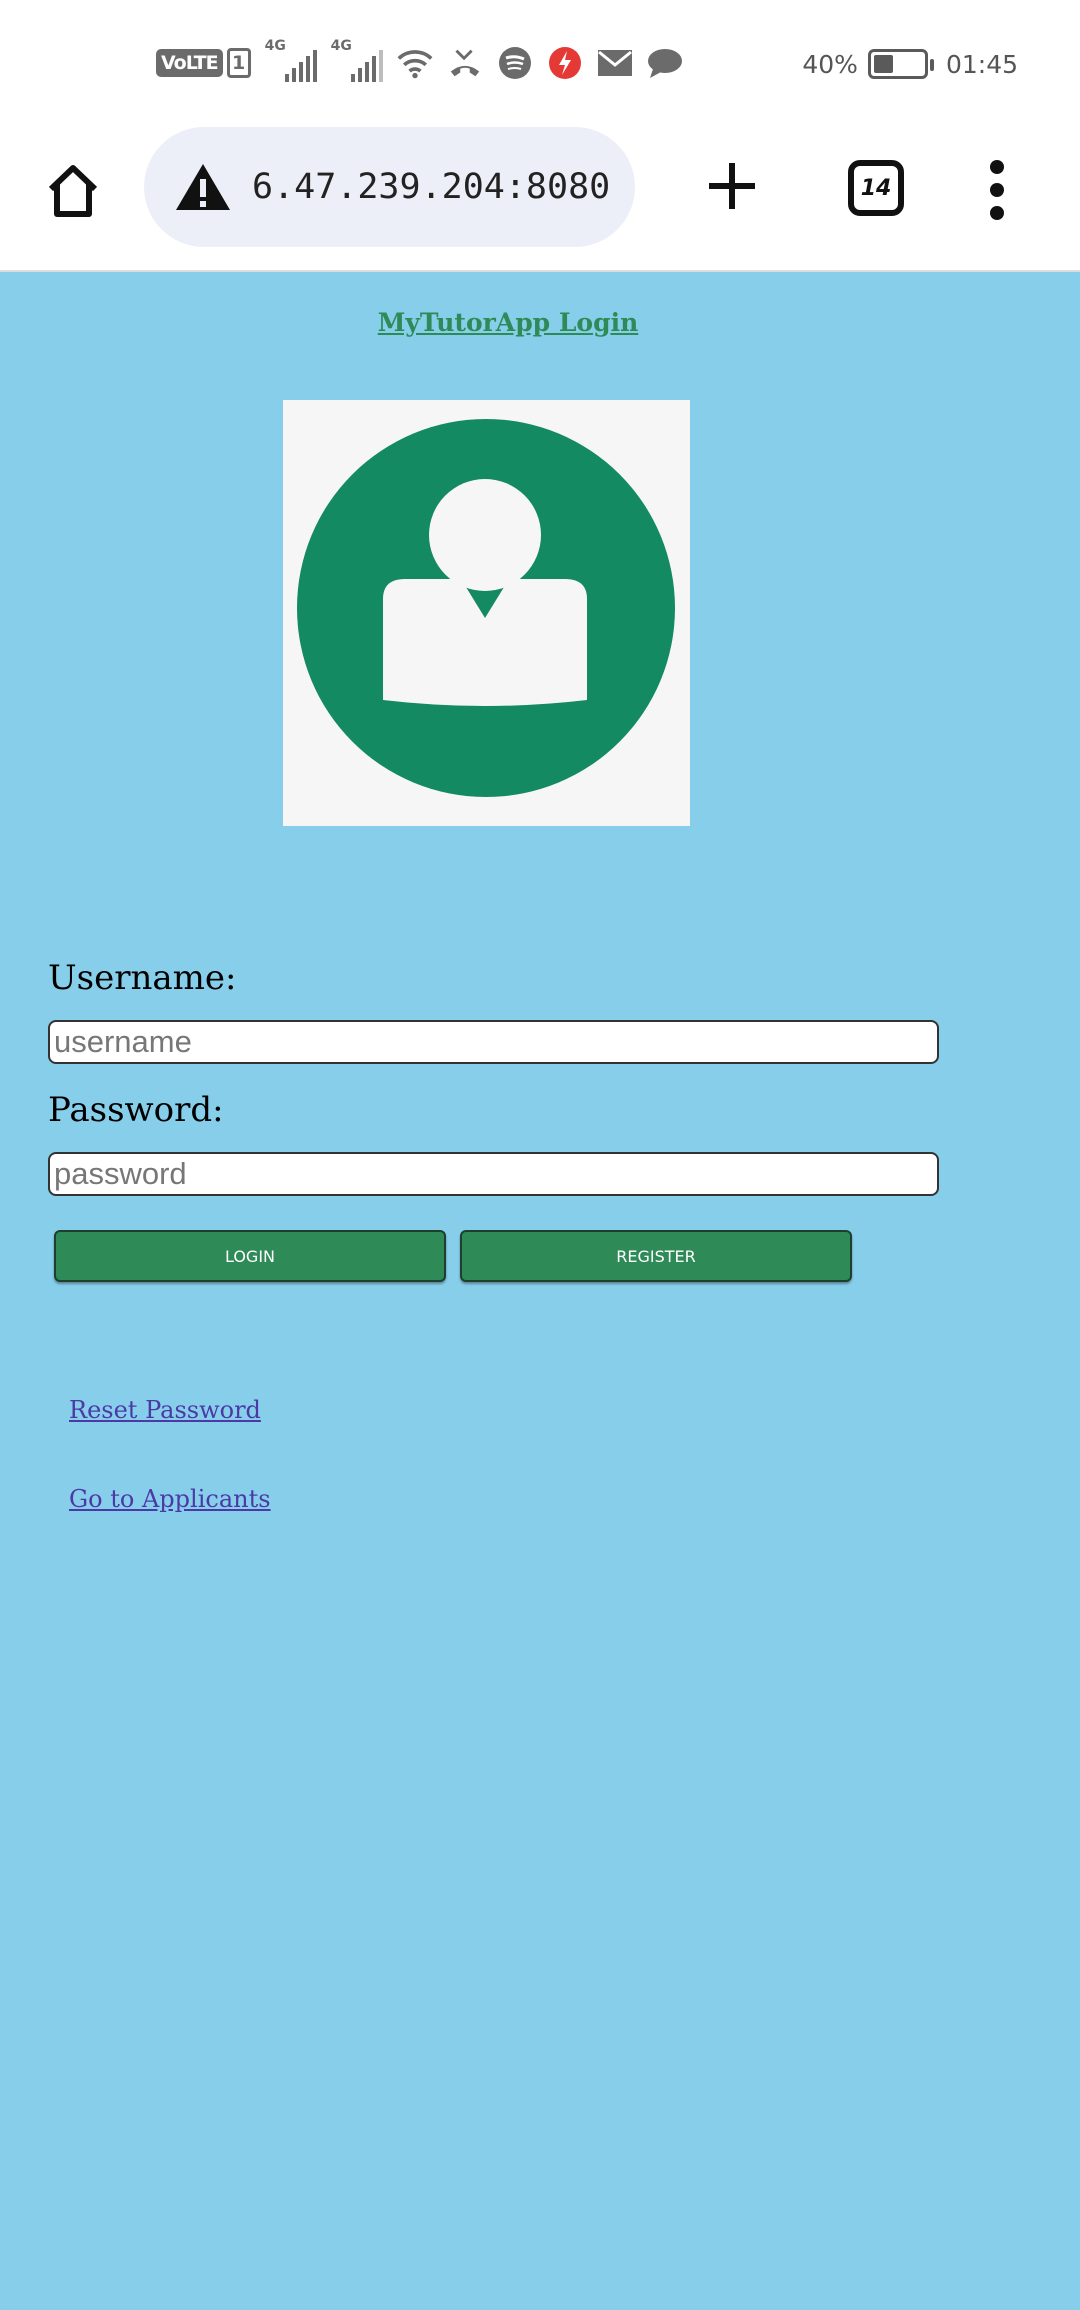 This screenshot has height=2310, width=1080. I want to click on plus-icon, so click(732, 186).